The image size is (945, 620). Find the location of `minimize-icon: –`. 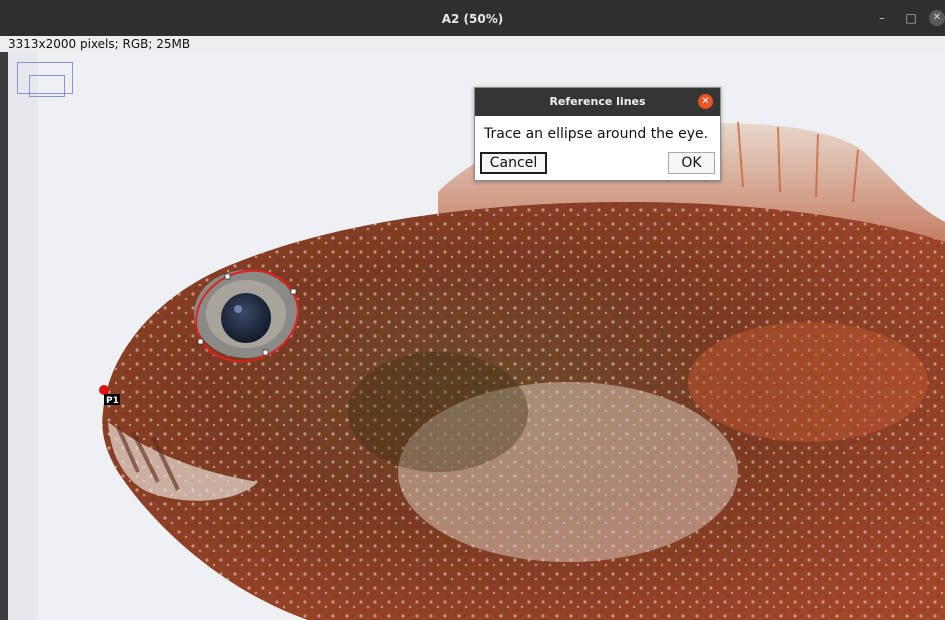

minimize-icon: – is located at coordinates (882, 18).